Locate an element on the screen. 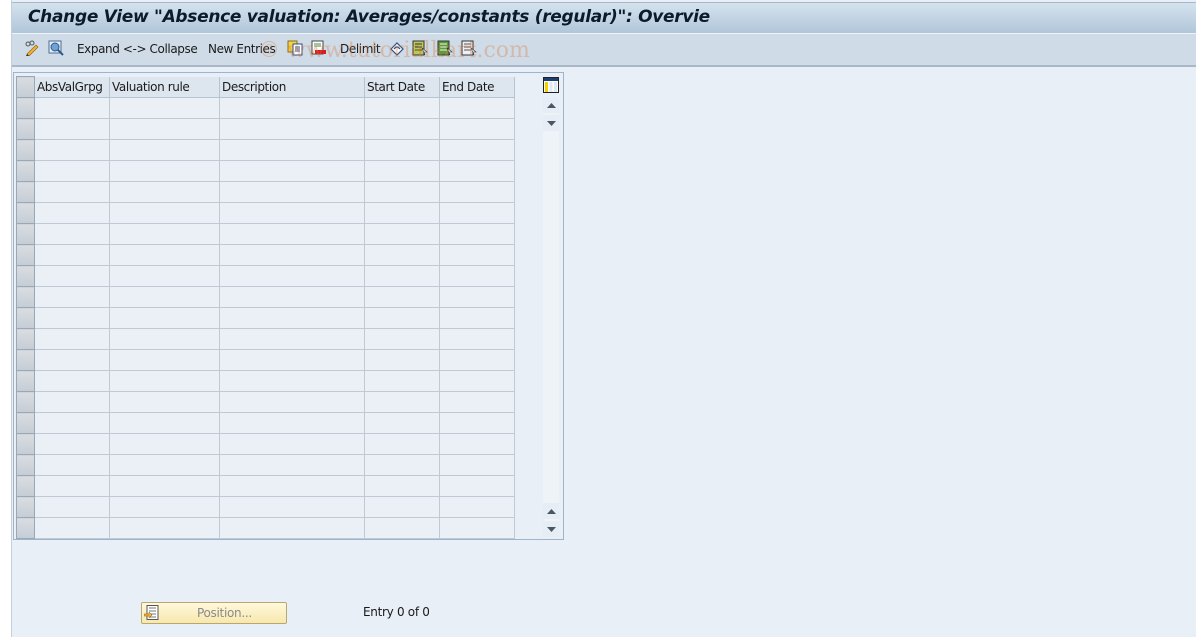  select-all-icon is located at coordinates (420, 48).